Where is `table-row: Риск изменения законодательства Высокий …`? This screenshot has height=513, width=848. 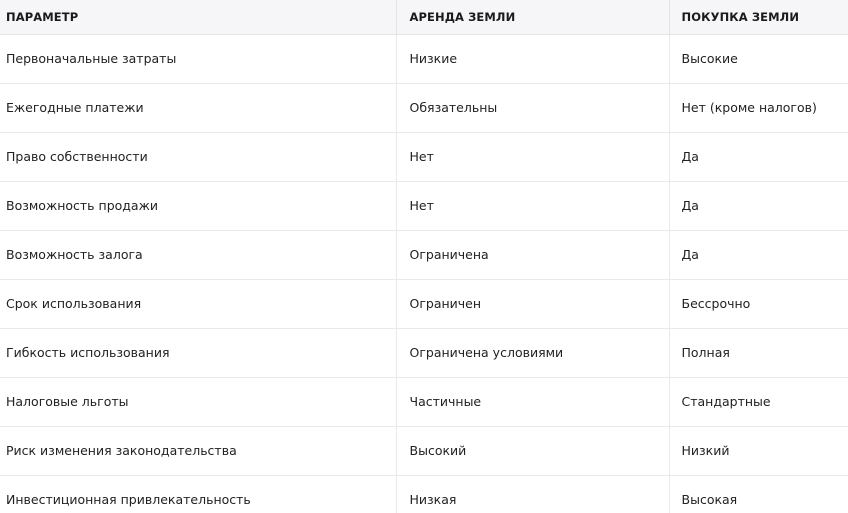 table-row: Риск изменения законодательства Высокий … is located at coordinates (424, 451).